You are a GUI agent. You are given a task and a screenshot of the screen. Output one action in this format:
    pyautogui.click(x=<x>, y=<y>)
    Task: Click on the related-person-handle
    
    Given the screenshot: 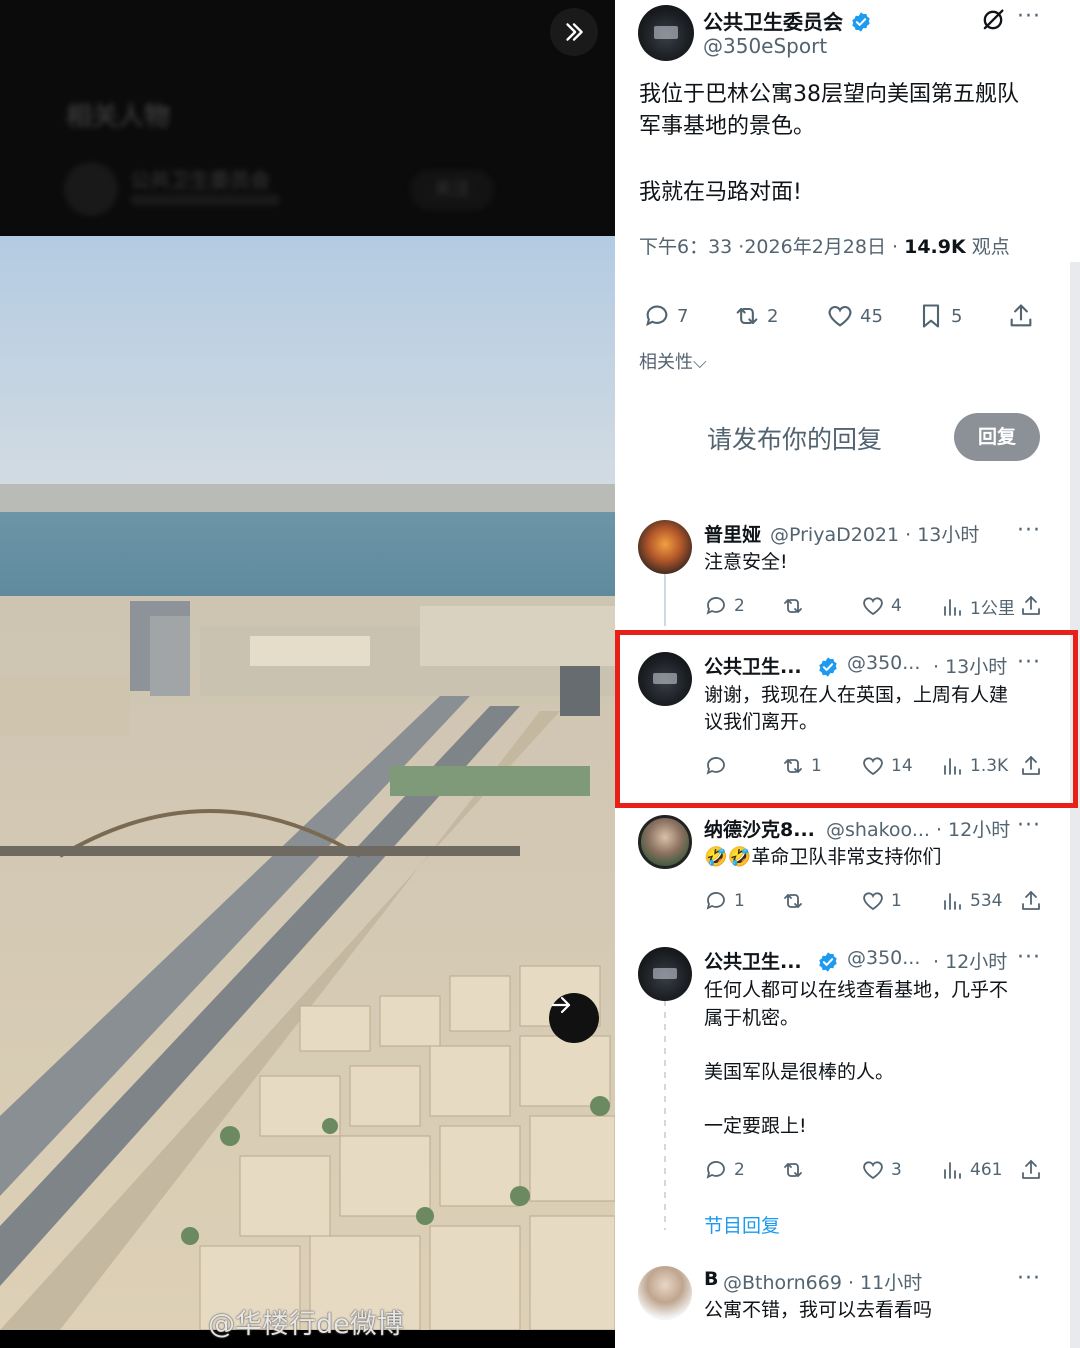 What is the action you would take?
    pyautogui.click(x=205, y=200)
    